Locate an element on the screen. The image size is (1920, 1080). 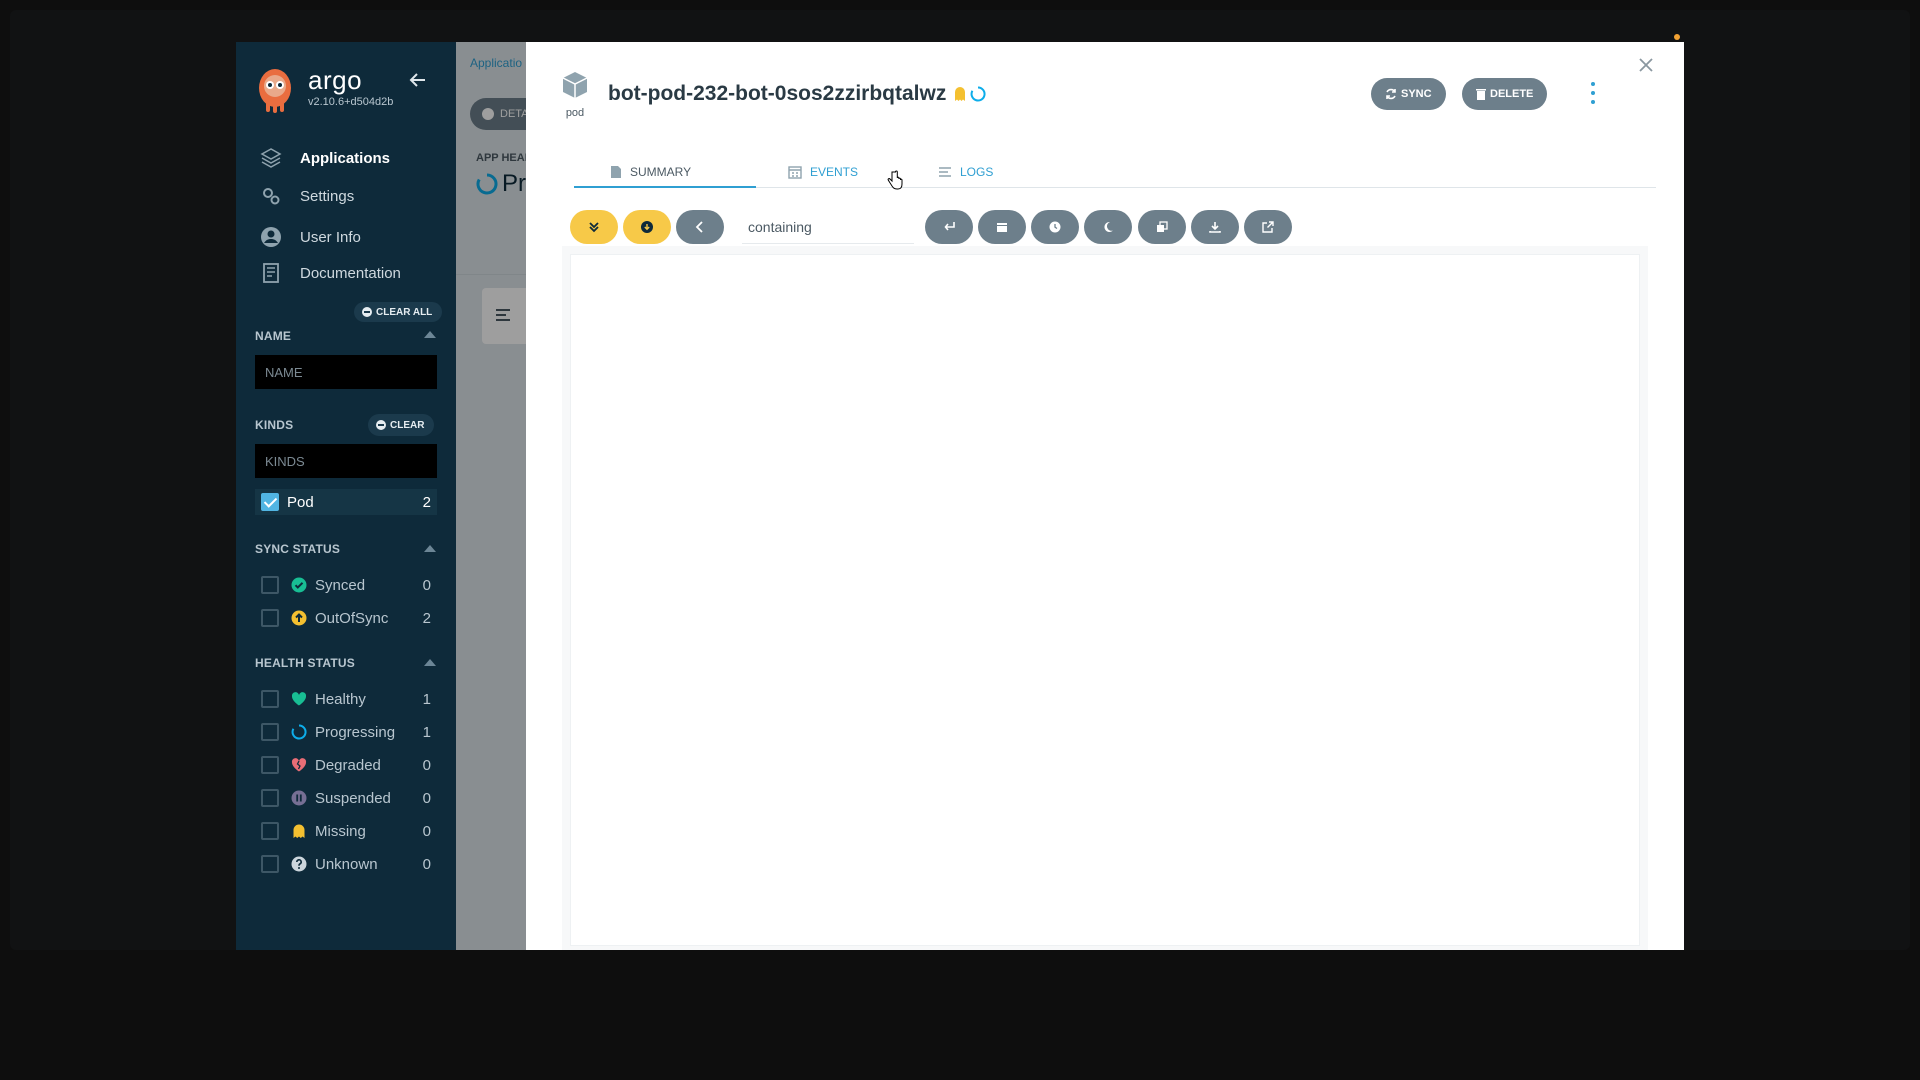
checkbox-checked is located at coordinates (270, 502).